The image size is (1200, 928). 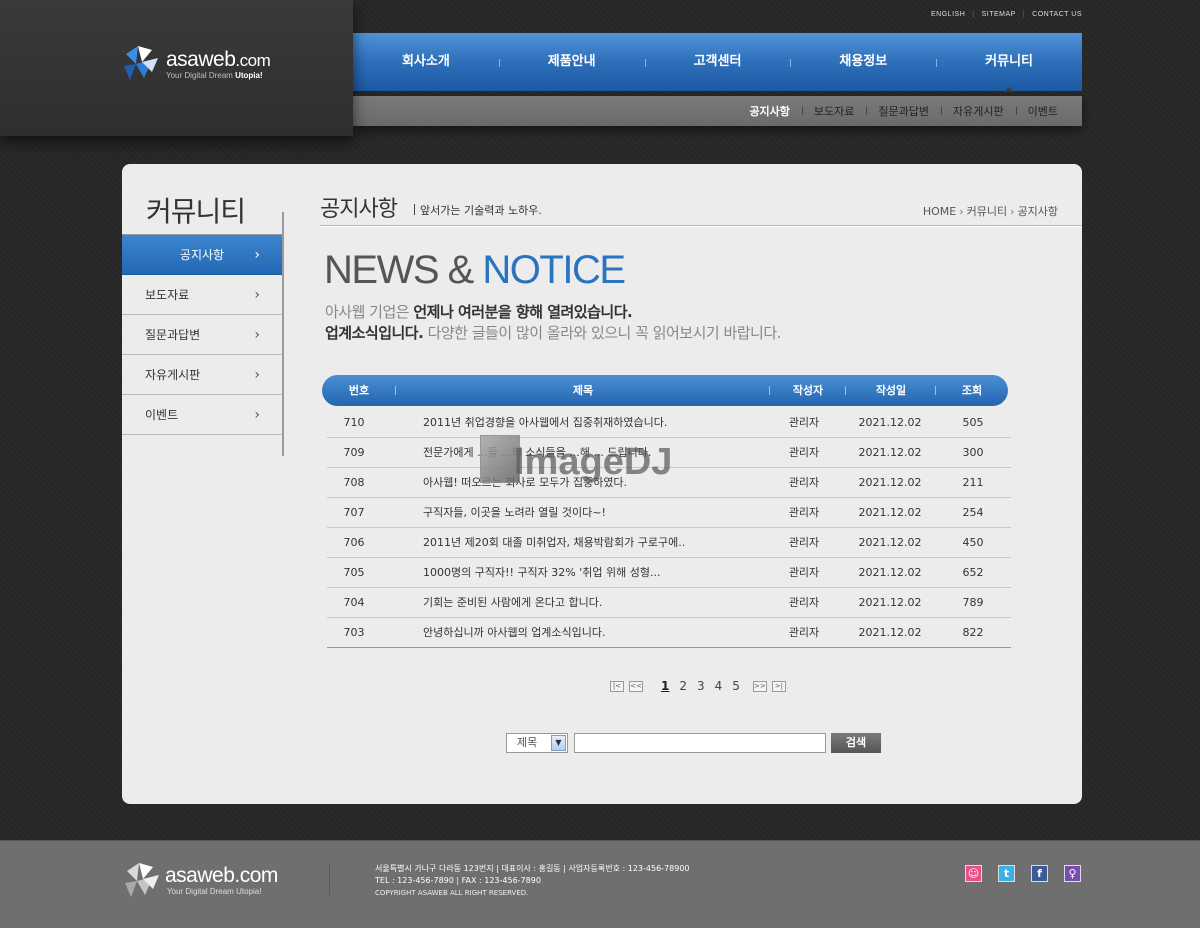 I want to click on sidebar-item-event: 이벤트 ›, so click(x=202, y=415).